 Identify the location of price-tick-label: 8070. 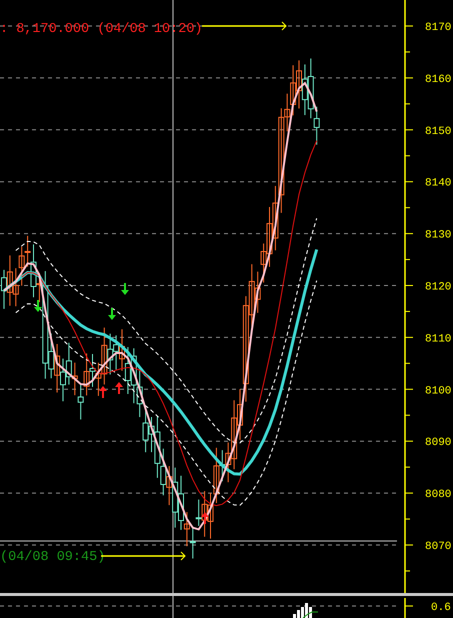
(438, 547).